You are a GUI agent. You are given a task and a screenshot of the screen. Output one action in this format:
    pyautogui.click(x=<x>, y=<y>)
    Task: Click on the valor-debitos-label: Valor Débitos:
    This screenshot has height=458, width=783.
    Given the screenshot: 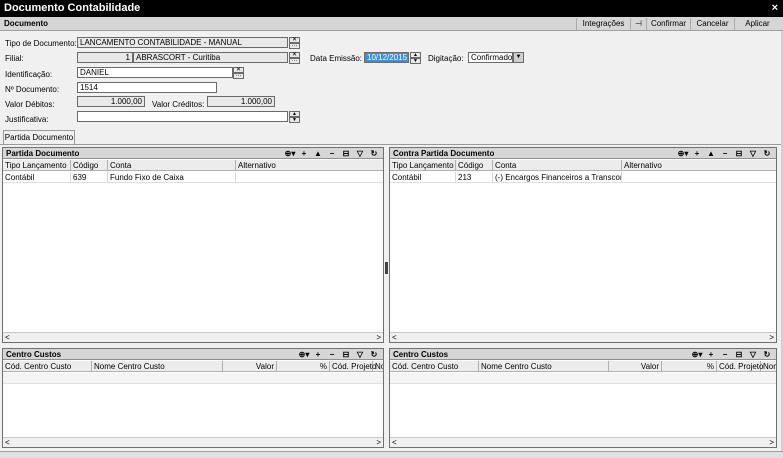 What is the action you would take?
    pyautogui.click(x=30, y=104)
    